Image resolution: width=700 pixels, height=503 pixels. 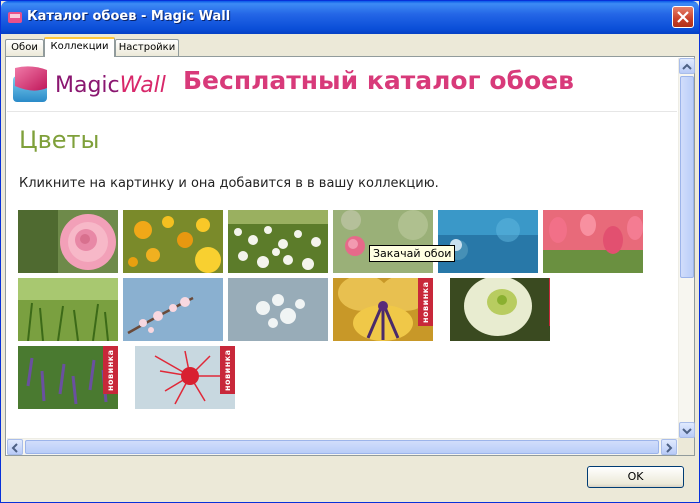 I want to click on chevron-down-icon, so click(x=687, y=431).